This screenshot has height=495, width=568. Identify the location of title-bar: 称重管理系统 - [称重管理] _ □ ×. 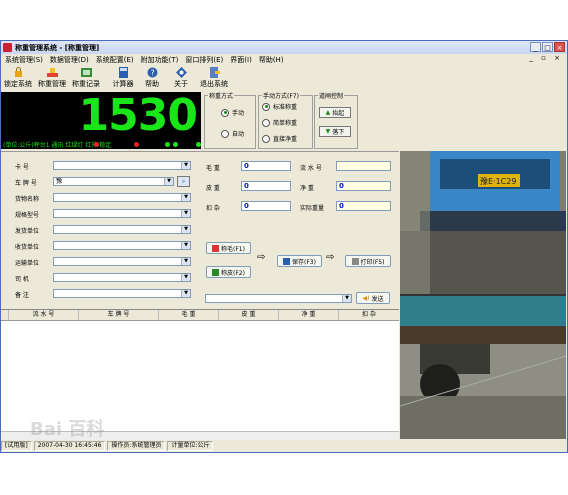
(284, 47).